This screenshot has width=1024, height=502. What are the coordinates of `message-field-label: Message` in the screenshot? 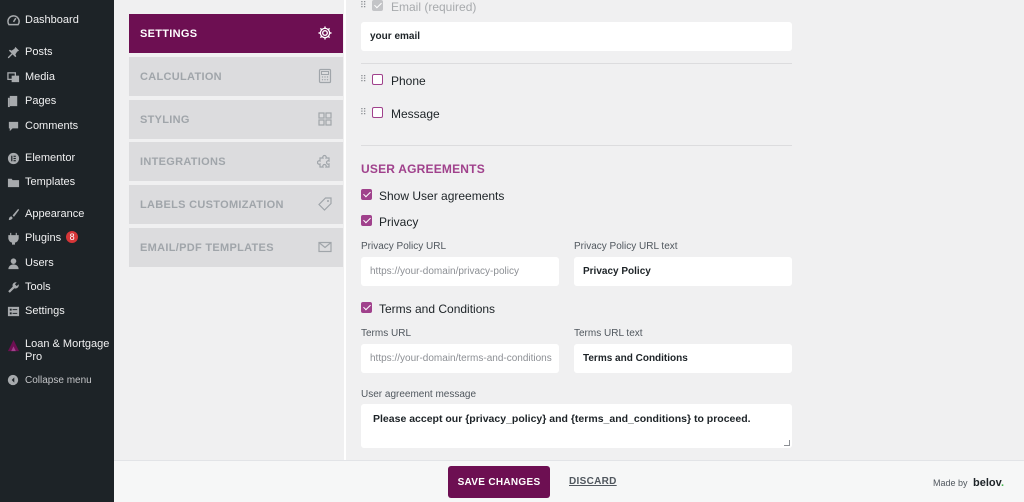 It's located at (415, 114).